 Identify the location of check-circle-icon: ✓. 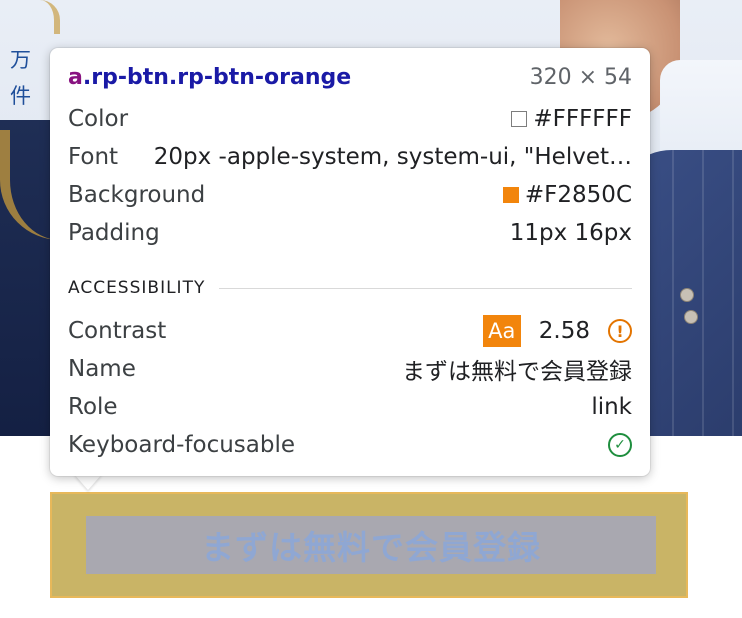
(620, 445).